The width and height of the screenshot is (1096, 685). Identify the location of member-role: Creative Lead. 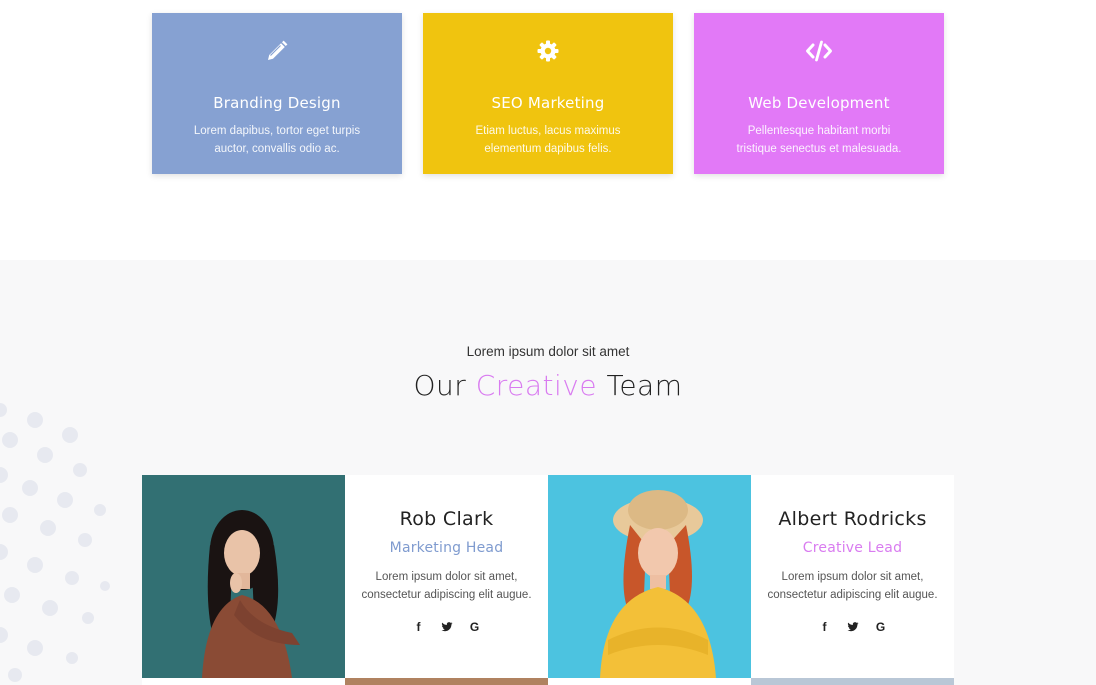
(852, 548).